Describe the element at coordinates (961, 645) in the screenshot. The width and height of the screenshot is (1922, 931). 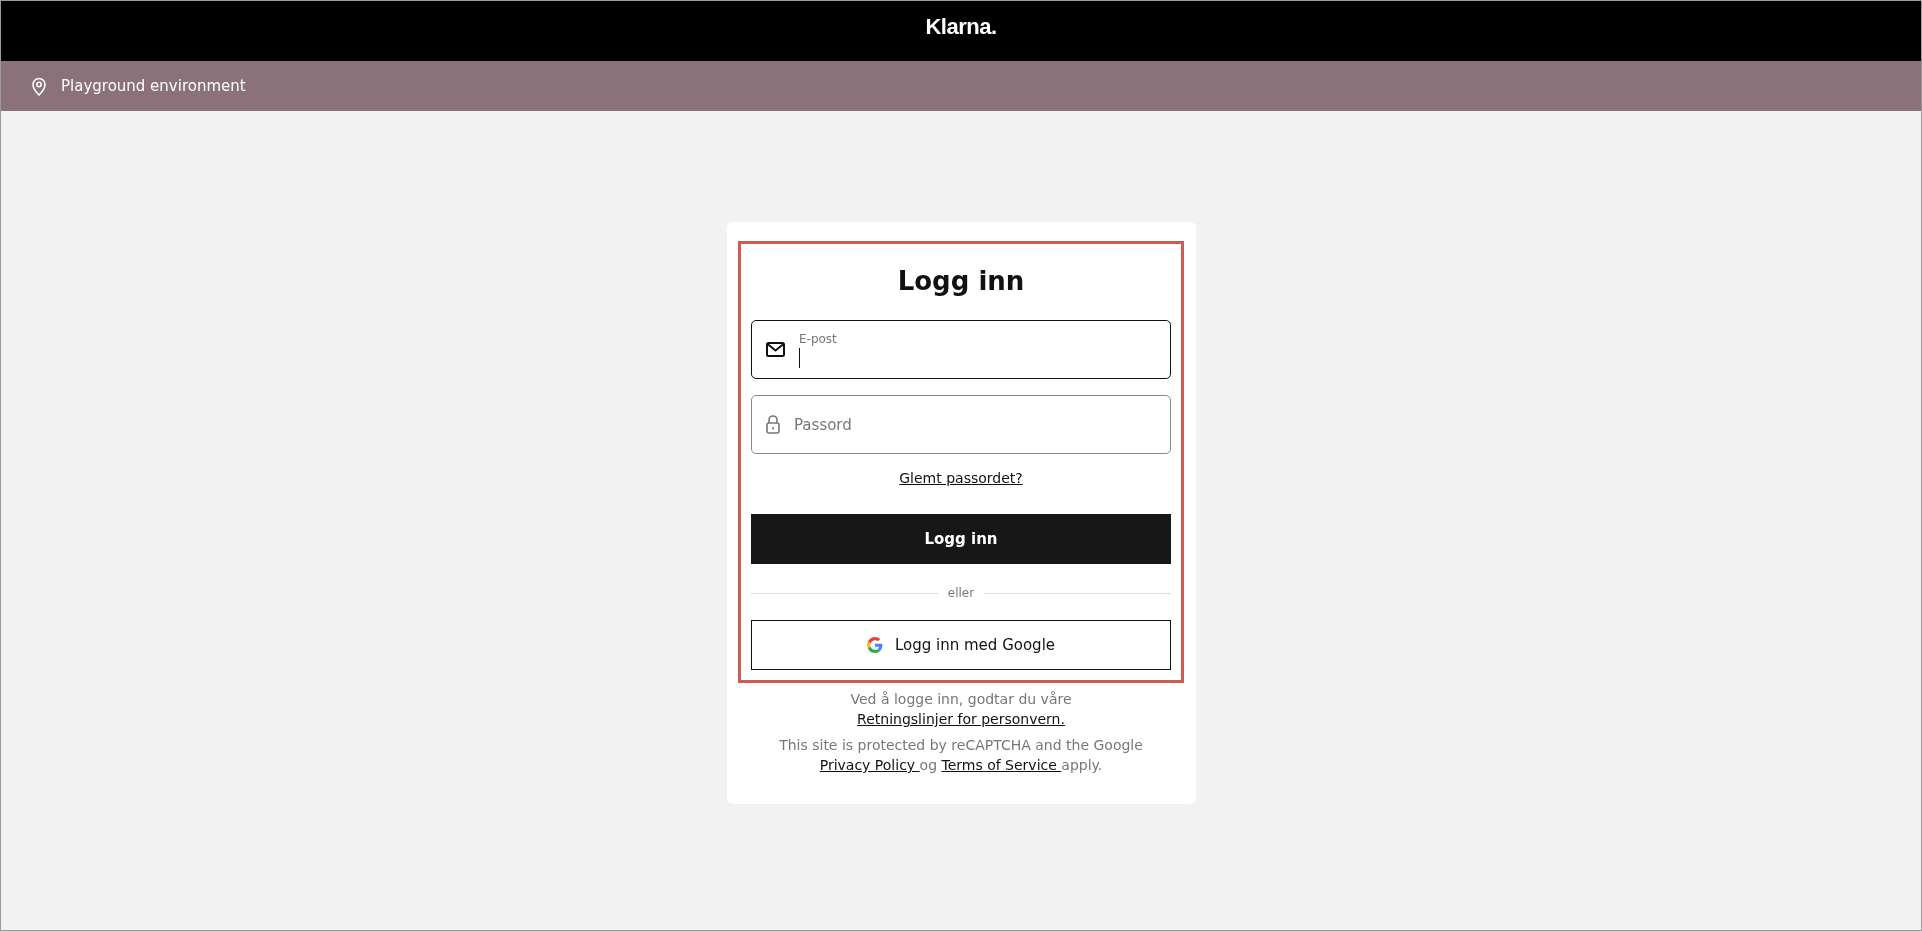
I see `google-login-button: Logg inn med Google` at that location.